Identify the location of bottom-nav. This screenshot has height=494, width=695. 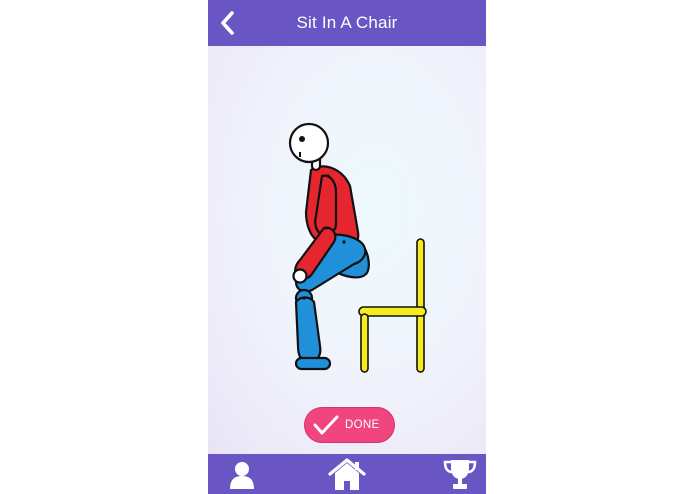
(347, 474).